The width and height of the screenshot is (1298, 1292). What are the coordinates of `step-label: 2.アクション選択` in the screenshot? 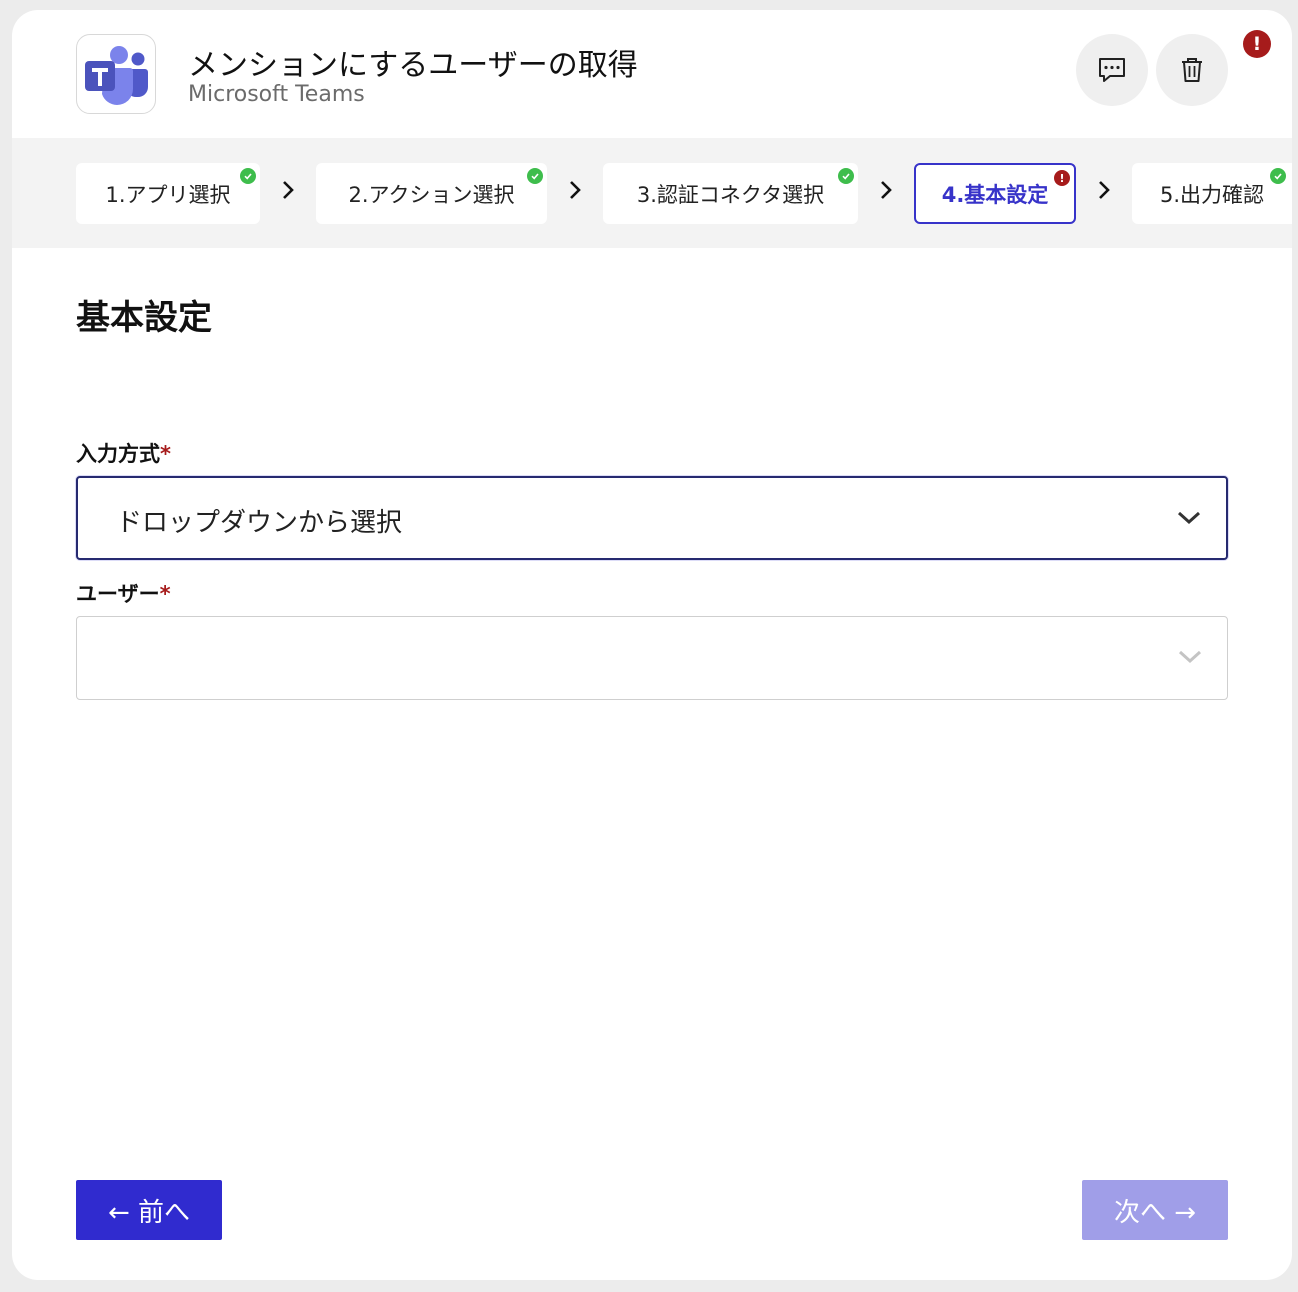 It's located at (431, 194).